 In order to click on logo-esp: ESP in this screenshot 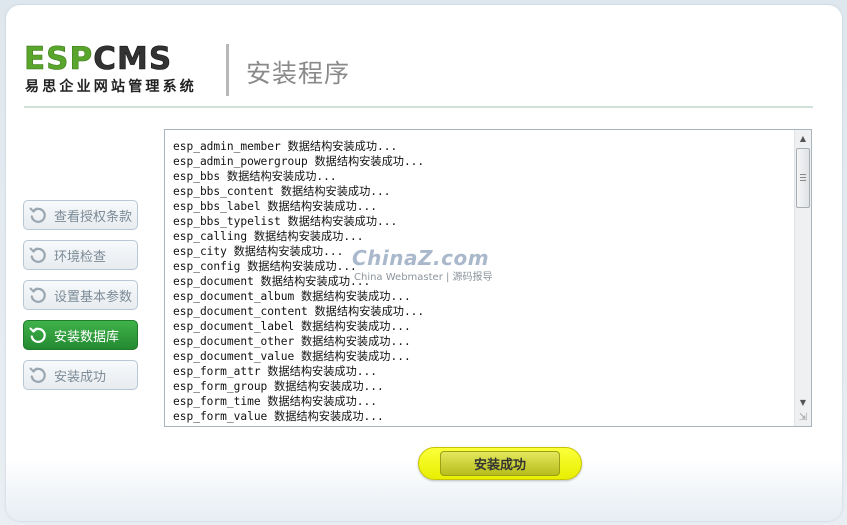, I will do `click(59, 59)`.